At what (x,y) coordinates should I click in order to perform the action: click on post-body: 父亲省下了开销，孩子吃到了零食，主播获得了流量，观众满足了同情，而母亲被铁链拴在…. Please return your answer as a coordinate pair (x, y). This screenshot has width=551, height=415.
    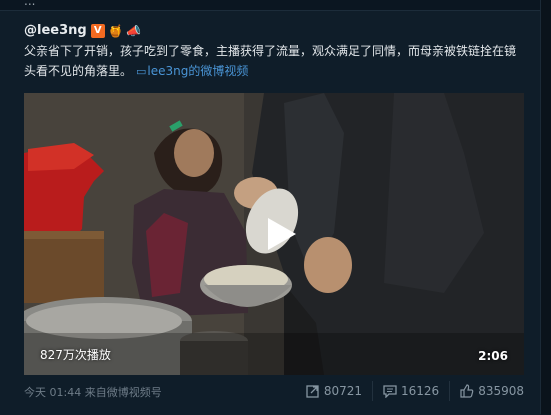
    Looking at the image, I should click on (274, 61).